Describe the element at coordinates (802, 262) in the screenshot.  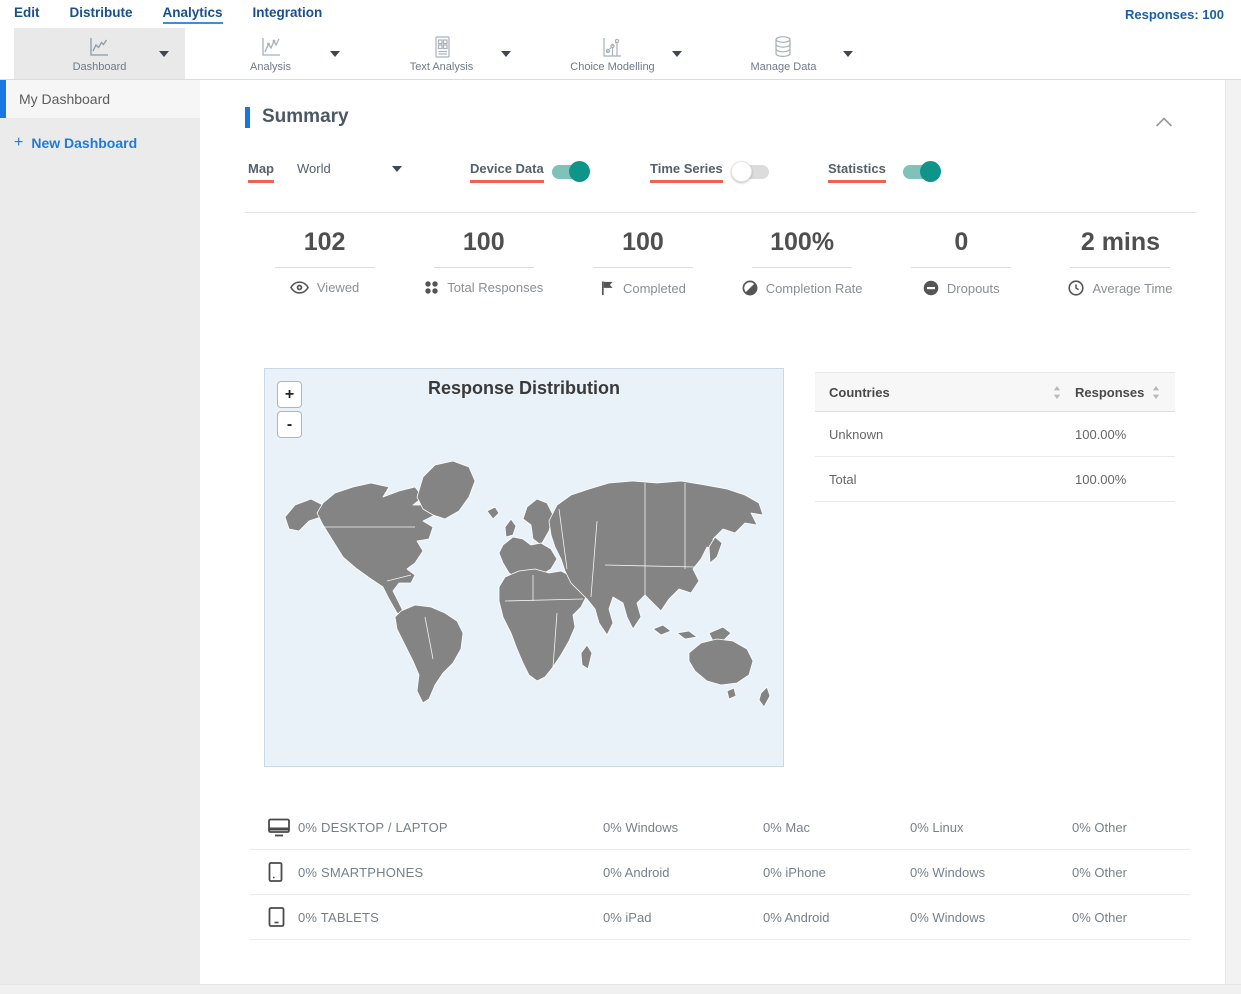
I see `stat-completion-rate: 100% Completion Rate` at that location.